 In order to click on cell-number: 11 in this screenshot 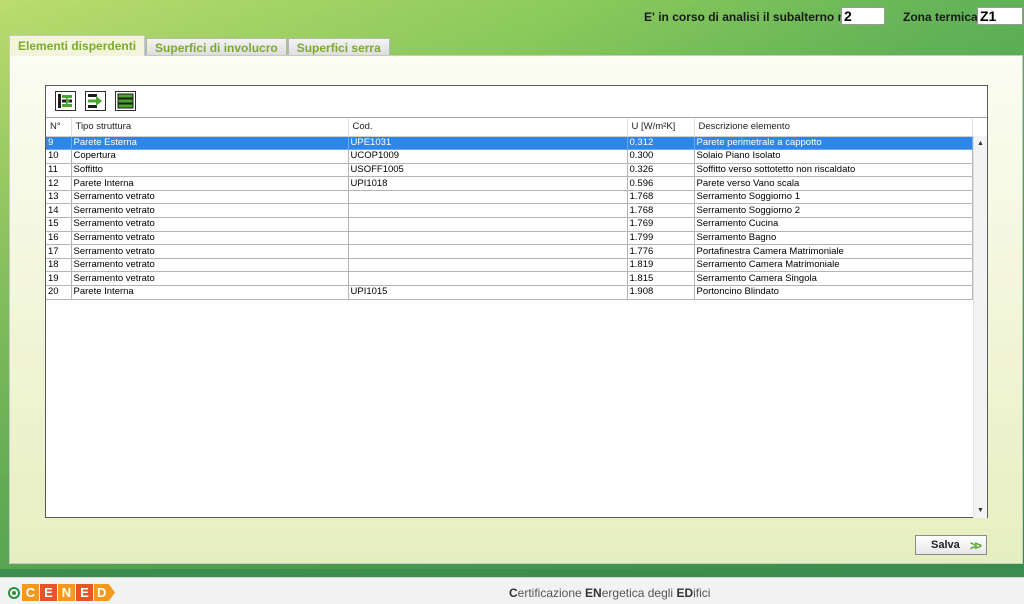, I will do `click(59, 170)`.